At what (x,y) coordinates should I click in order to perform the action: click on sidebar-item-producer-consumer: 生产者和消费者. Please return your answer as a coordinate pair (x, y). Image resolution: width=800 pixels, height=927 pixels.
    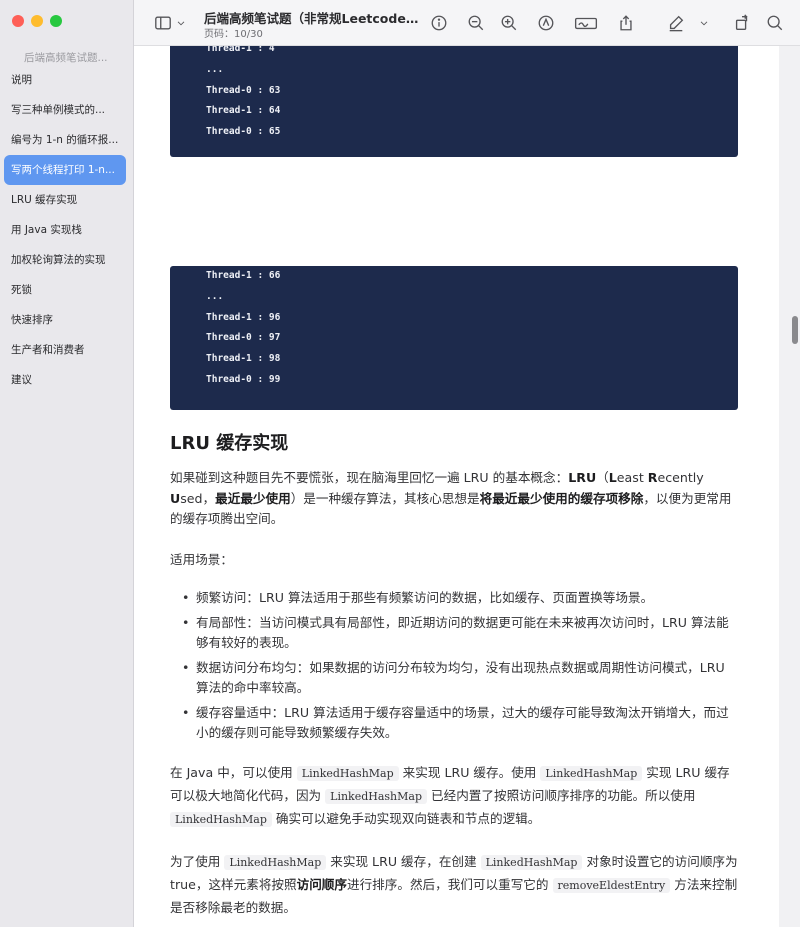
    Looking at the image, I should click on (65, 350).